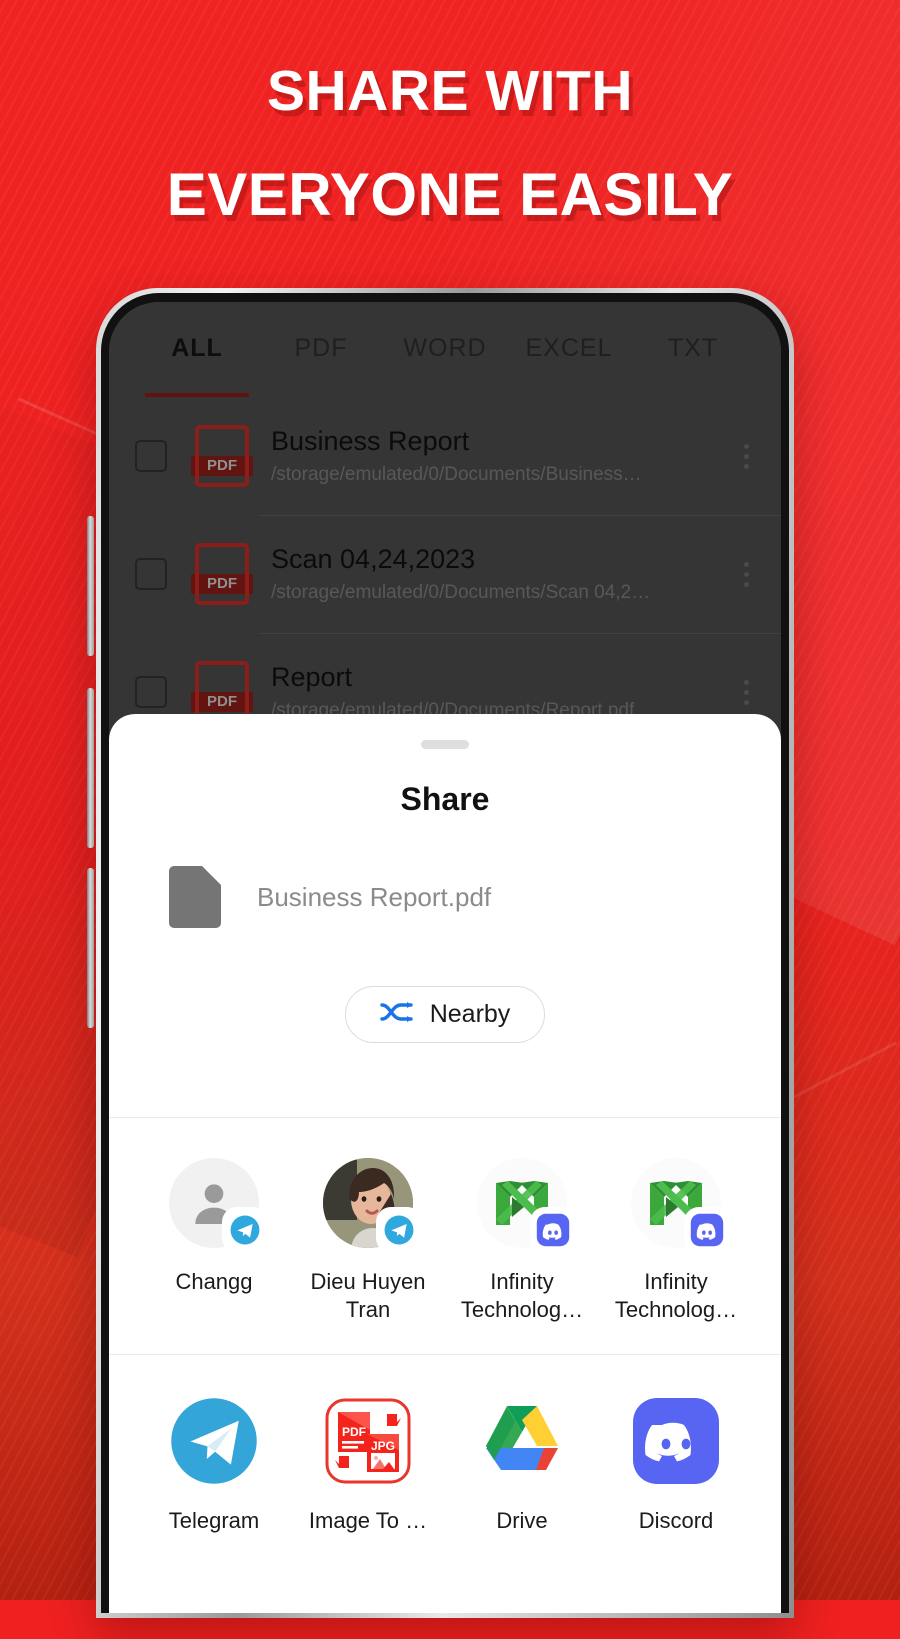 This screenshot has height=1639, width=900. I want to click on nearby-share-icon, so click(397, 1014).